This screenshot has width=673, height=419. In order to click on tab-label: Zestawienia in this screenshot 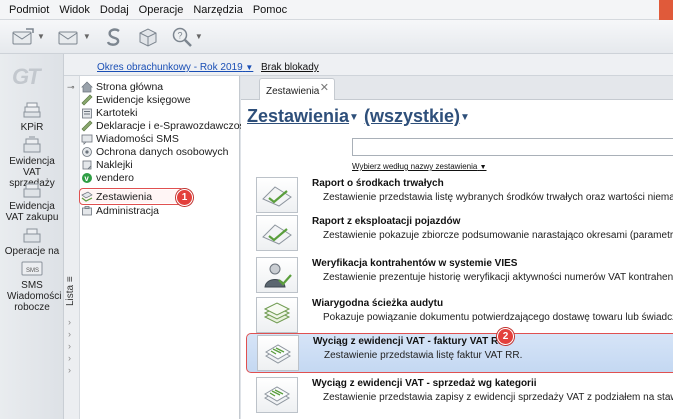, I will do `click(293, 91)`.